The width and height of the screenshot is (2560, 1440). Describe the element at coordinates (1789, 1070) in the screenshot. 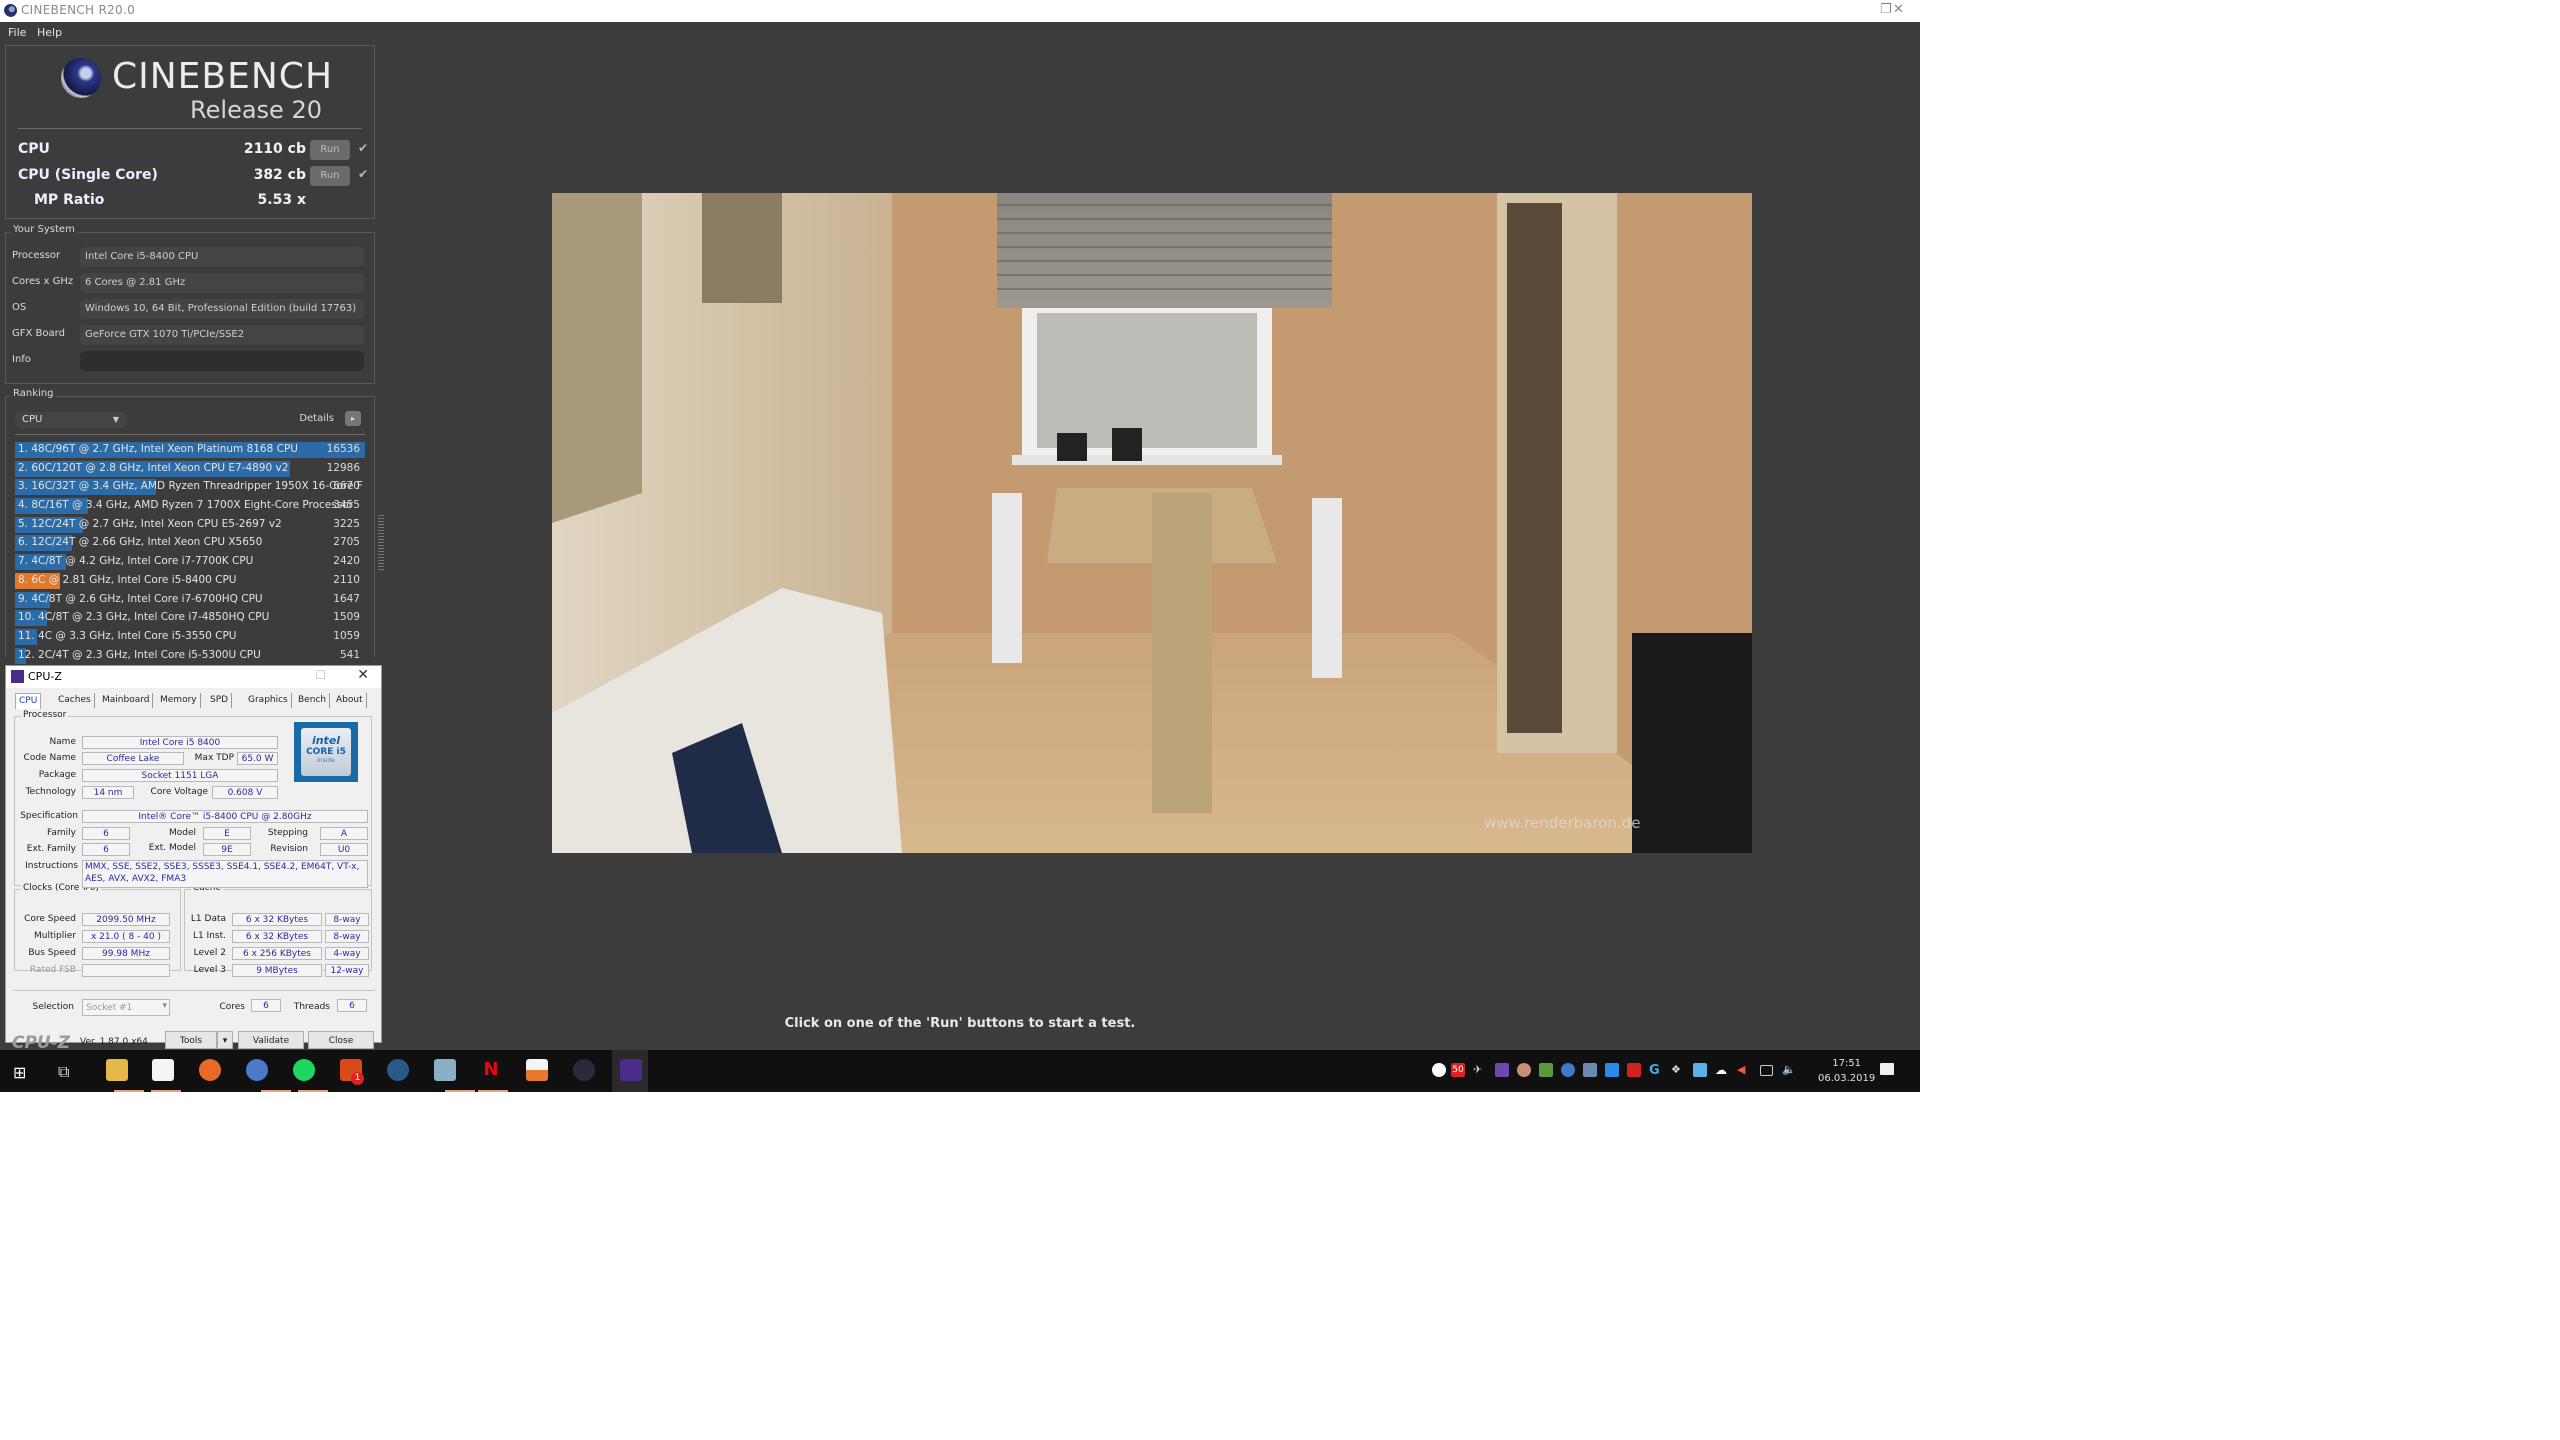

I see `volume-icon: 🔈` at that location.